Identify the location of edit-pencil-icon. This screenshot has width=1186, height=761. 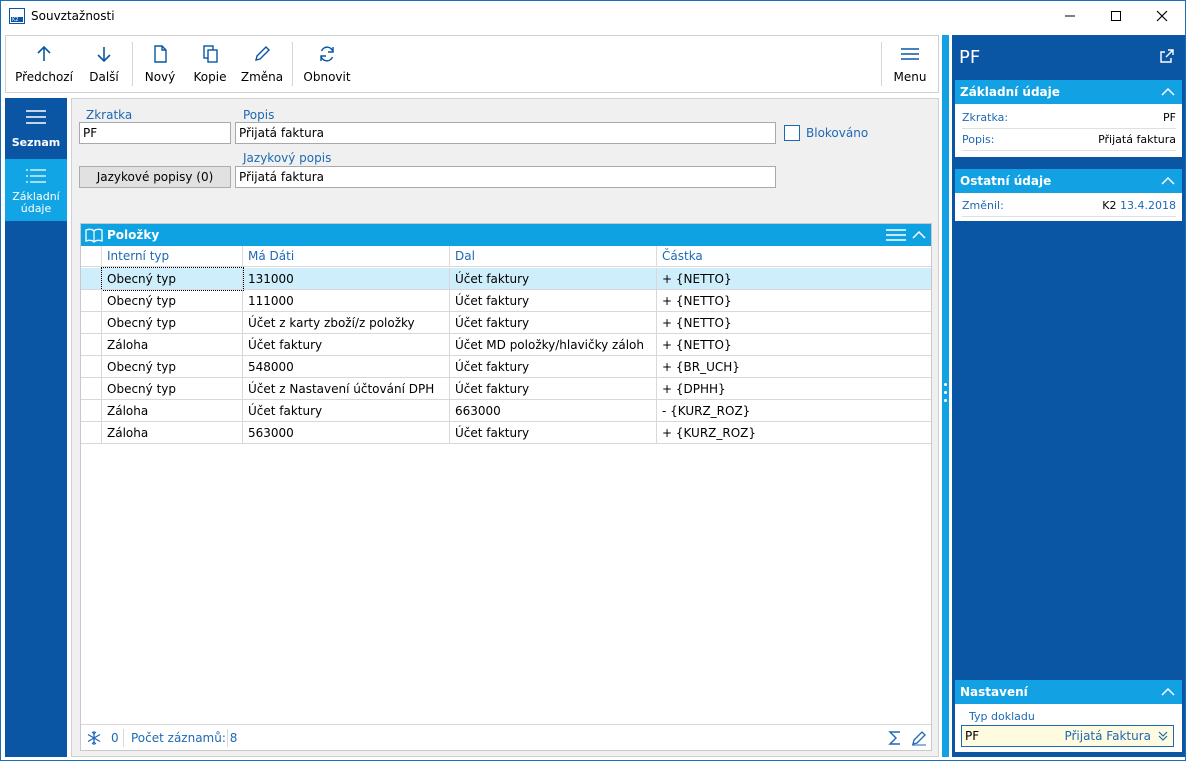
(919, 738).